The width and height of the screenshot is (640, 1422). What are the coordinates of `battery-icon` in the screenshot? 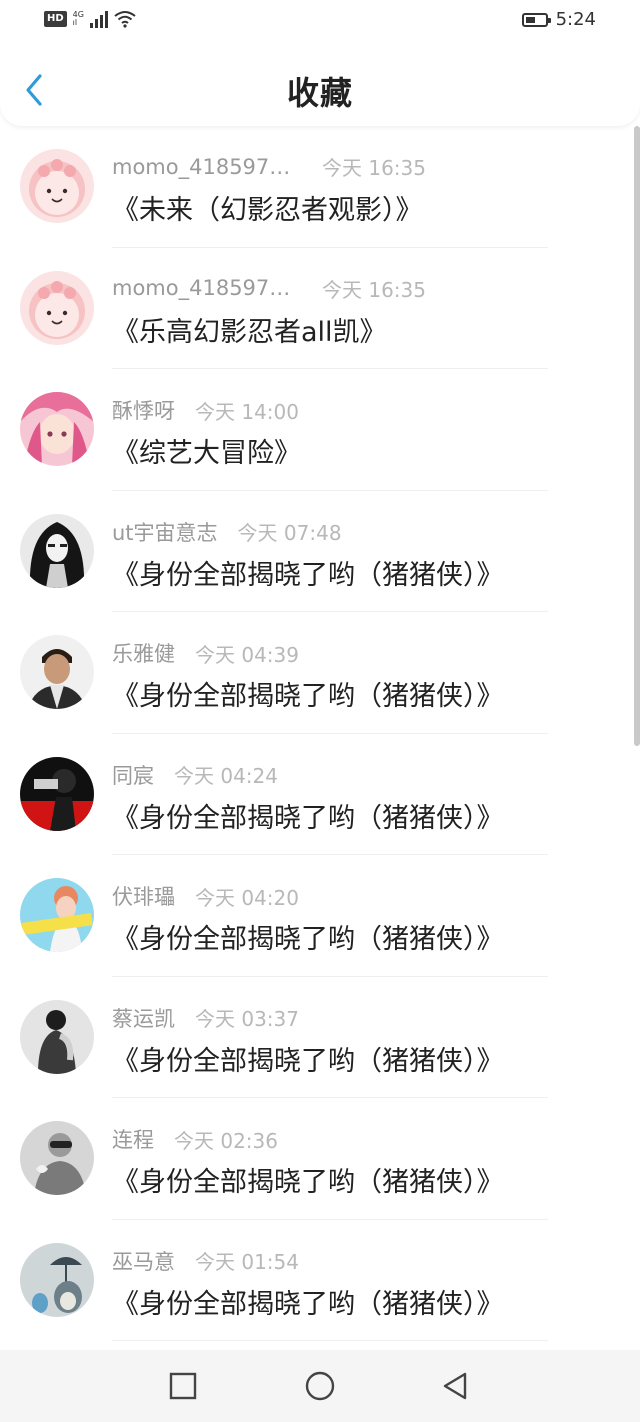 It's located at (536, 19).